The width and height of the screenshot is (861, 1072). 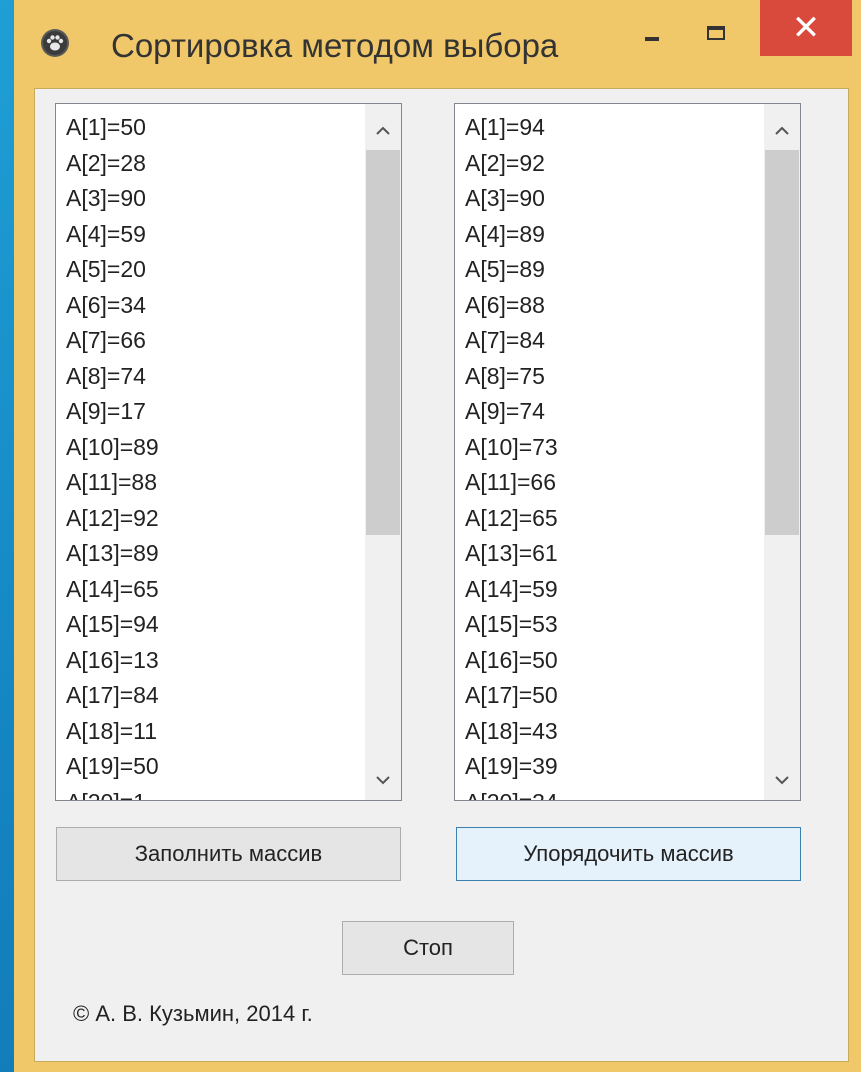 What do you see at coordinates (209, 625) in the screenshot?
I see `list-item: A[15]=94` at bounding box center [209, 625].